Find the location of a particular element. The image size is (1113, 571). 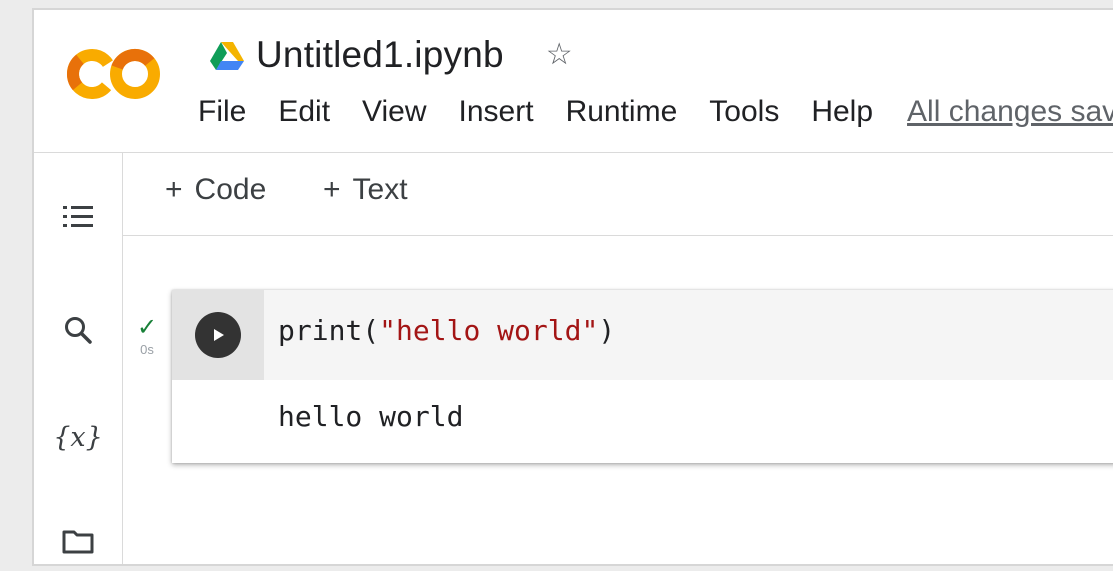

execution-status: ✓ 0s is located at coordinates (147, 336).